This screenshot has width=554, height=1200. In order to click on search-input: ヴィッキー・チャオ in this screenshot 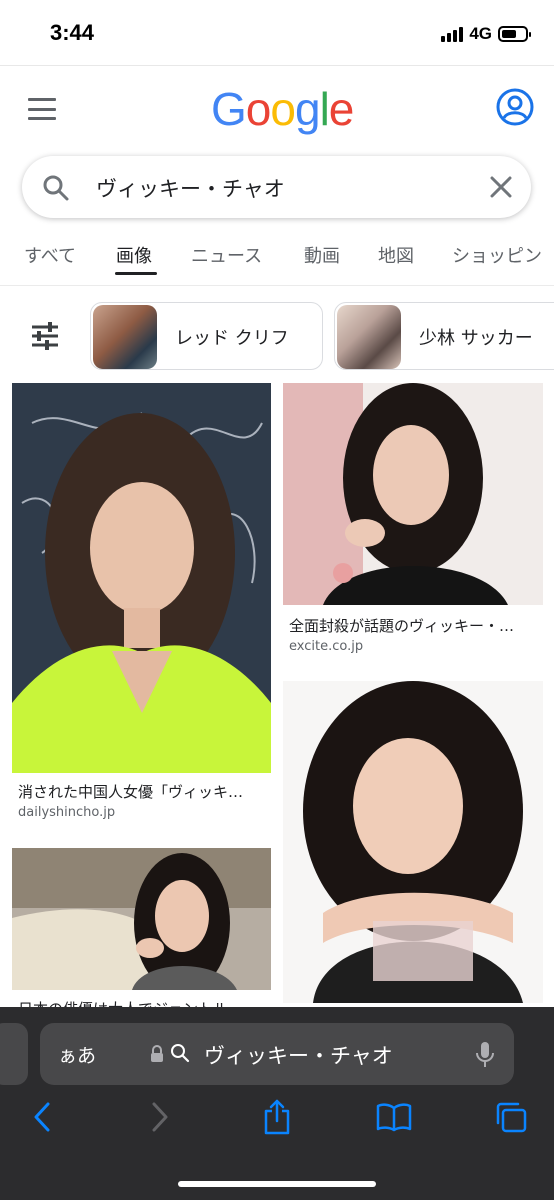, I will do `click(190, 188)`.